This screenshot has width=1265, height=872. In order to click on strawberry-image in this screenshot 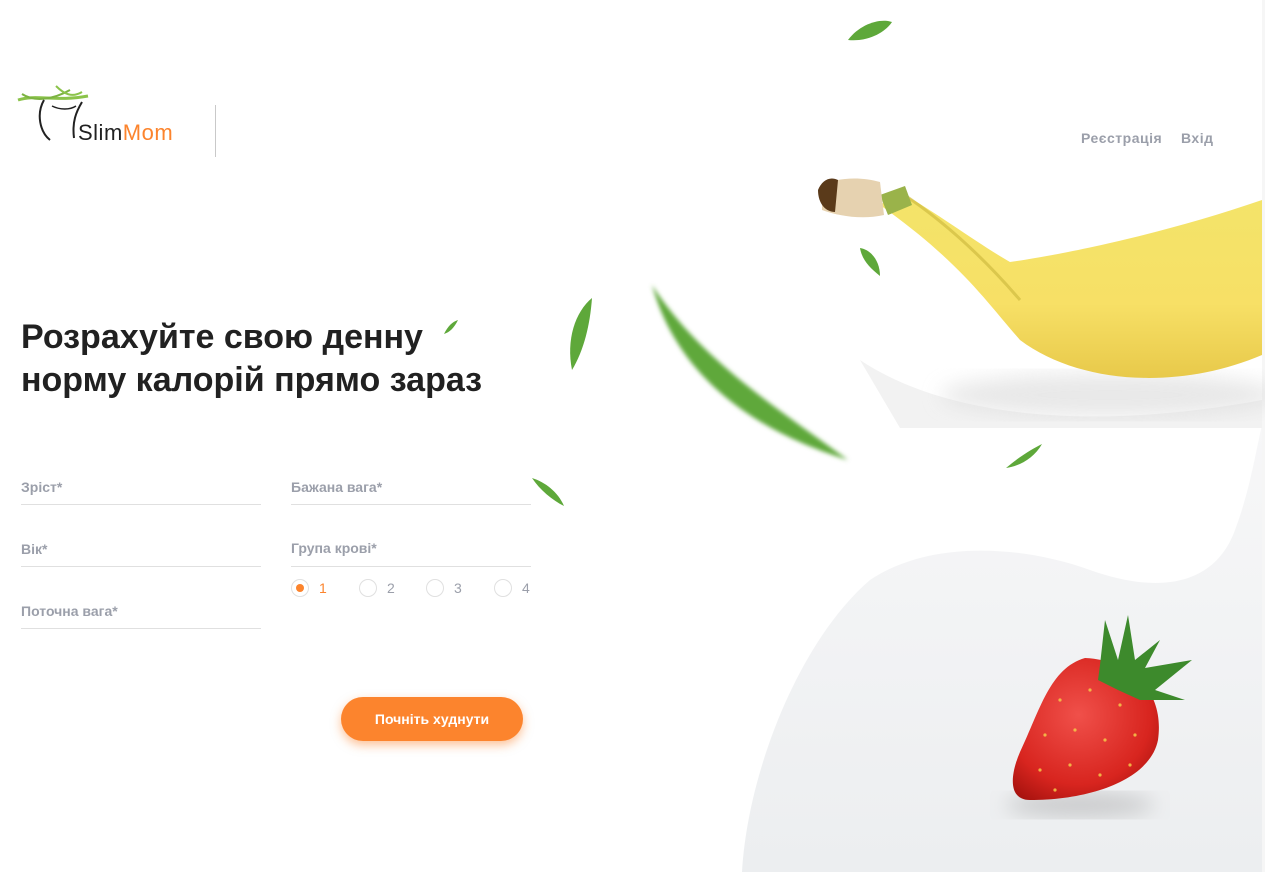, I will do `click(1098, 716)`.